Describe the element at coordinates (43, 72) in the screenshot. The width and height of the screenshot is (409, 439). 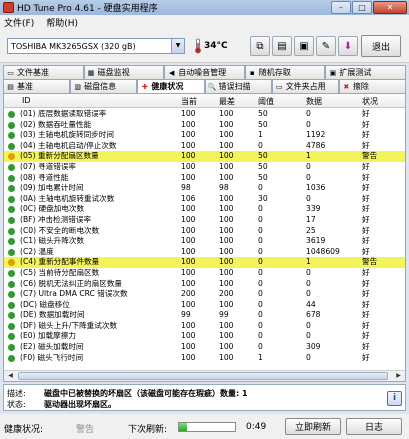
I see `tab-file-benchmark: ▭ 文件基准` at that location.